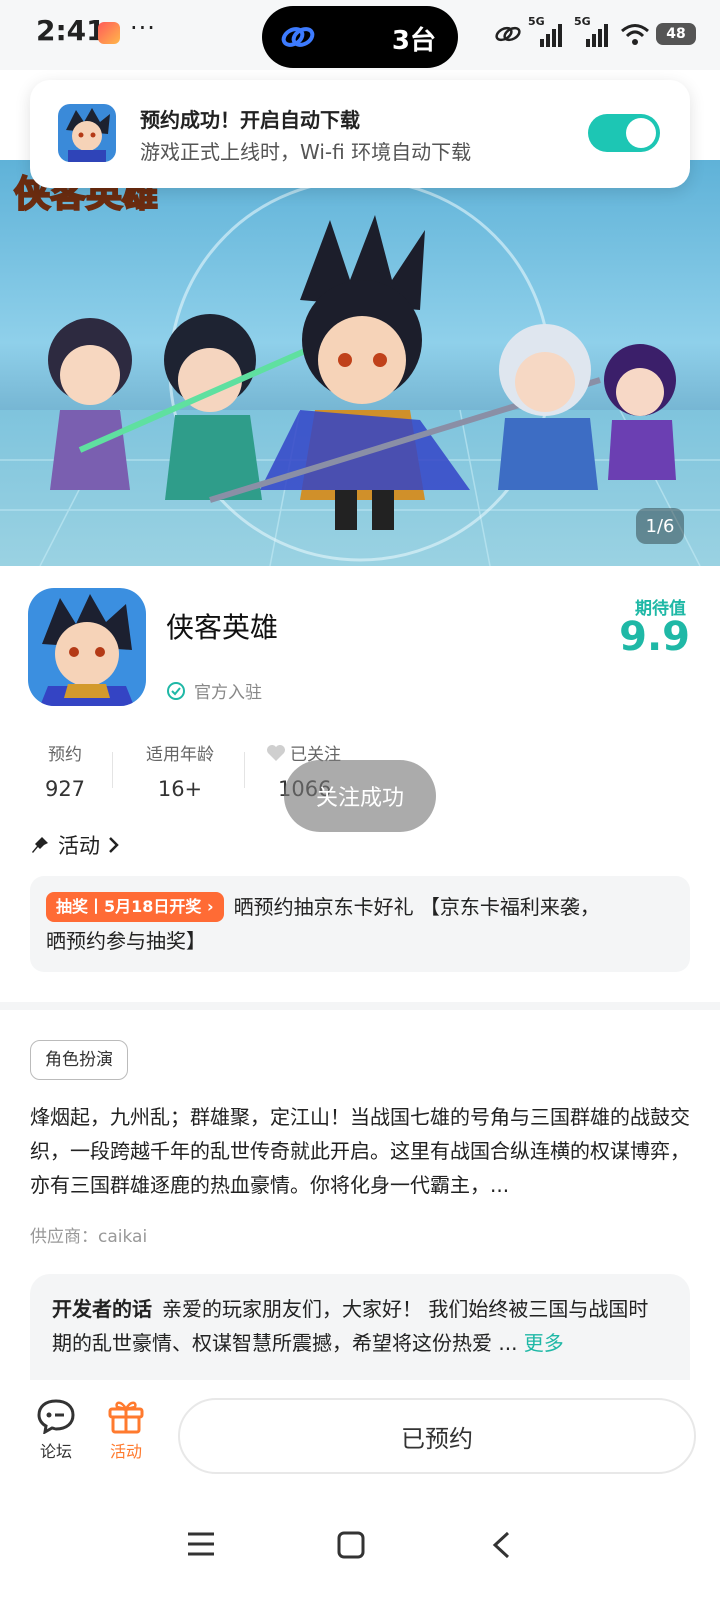 The width and height of the screenshot is (720, 1600). What do you see at coordinates (55, 1451) in the screenshot?
I see `forum-label: 论坛` at bounding box center [55, 1451].